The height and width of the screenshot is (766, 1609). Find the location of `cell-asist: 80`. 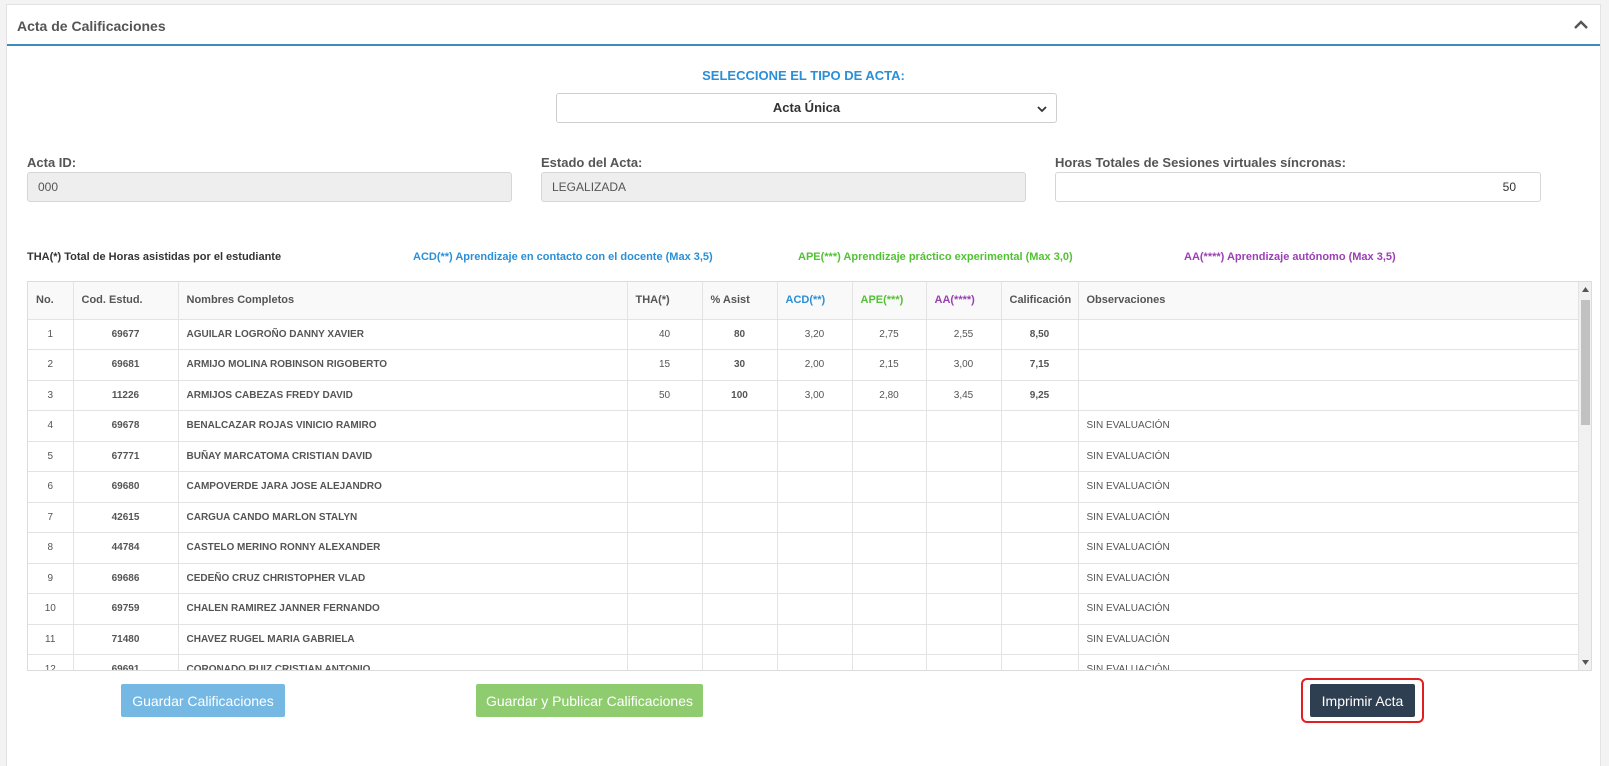

cell-asist: 80 is located at coordinates (740, 334).